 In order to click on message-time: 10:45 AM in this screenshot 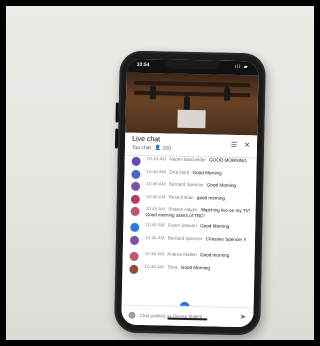, I will do `click(156, 159)`.